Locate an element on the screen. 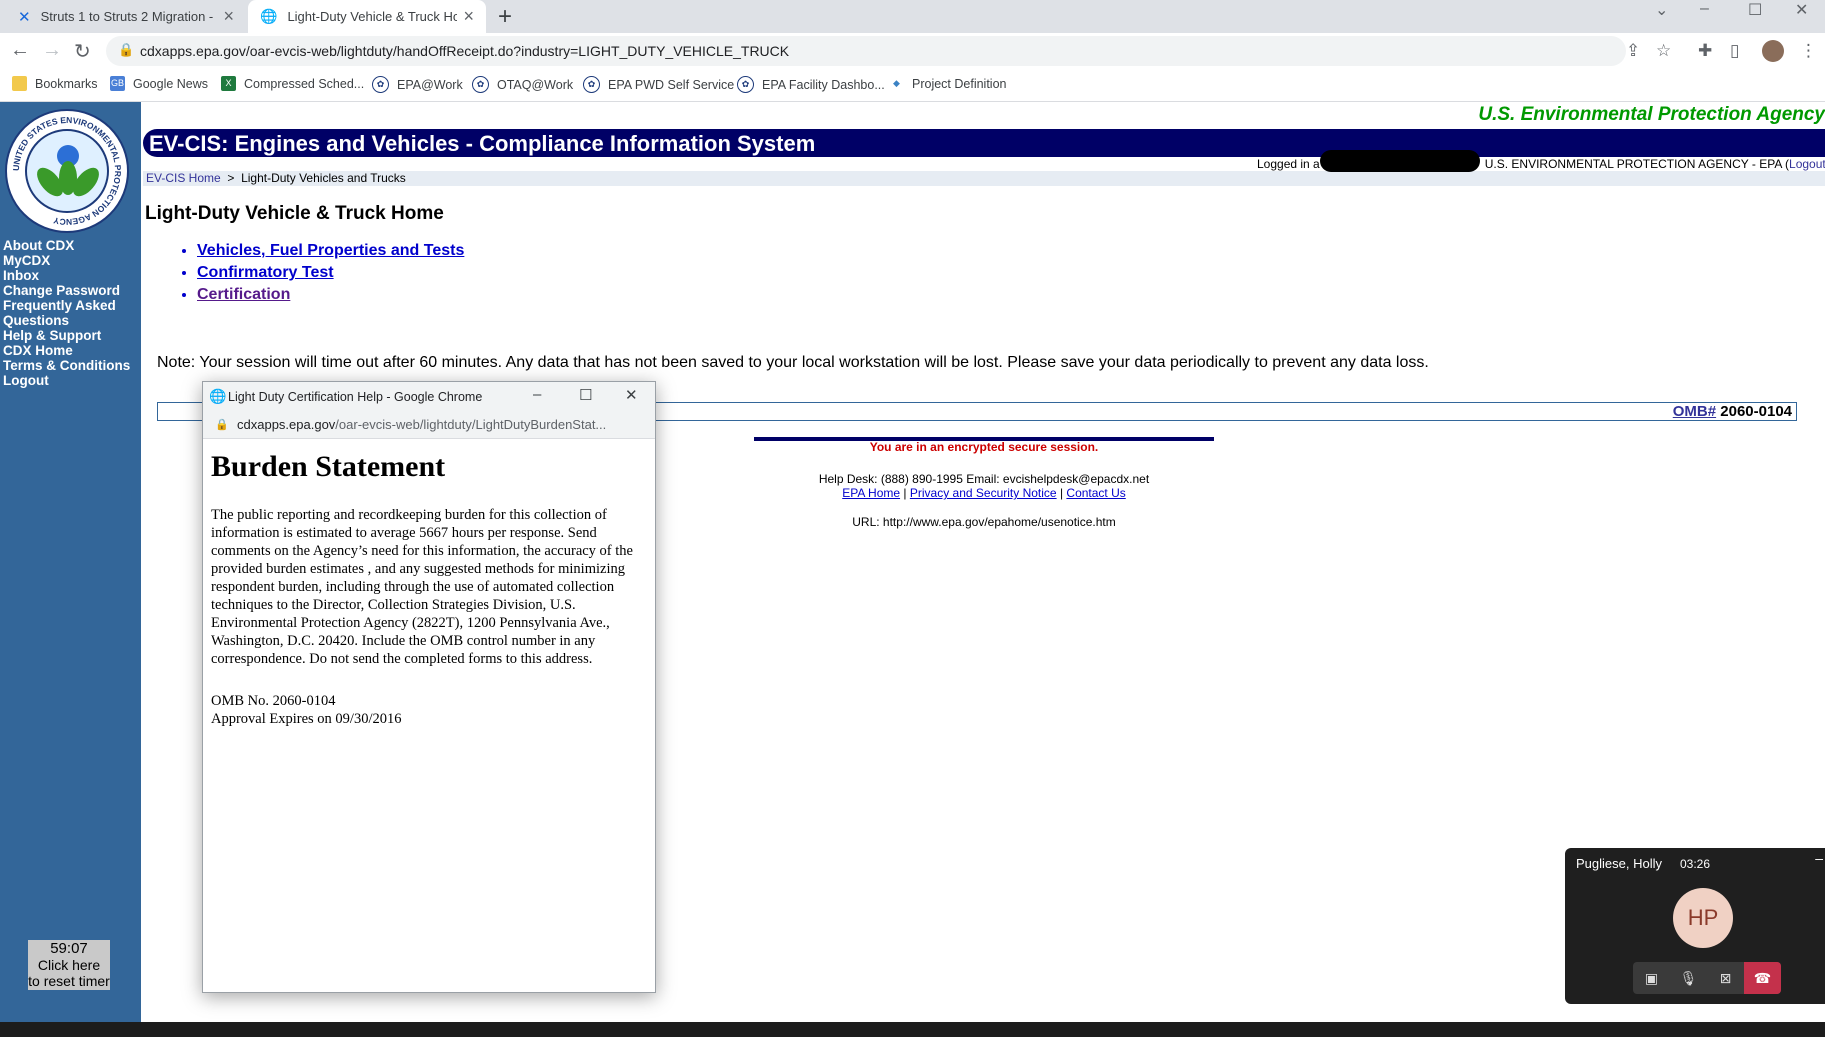 The image size is (1825, 1037). back-icon: ← is located at coordinates (20, 50).